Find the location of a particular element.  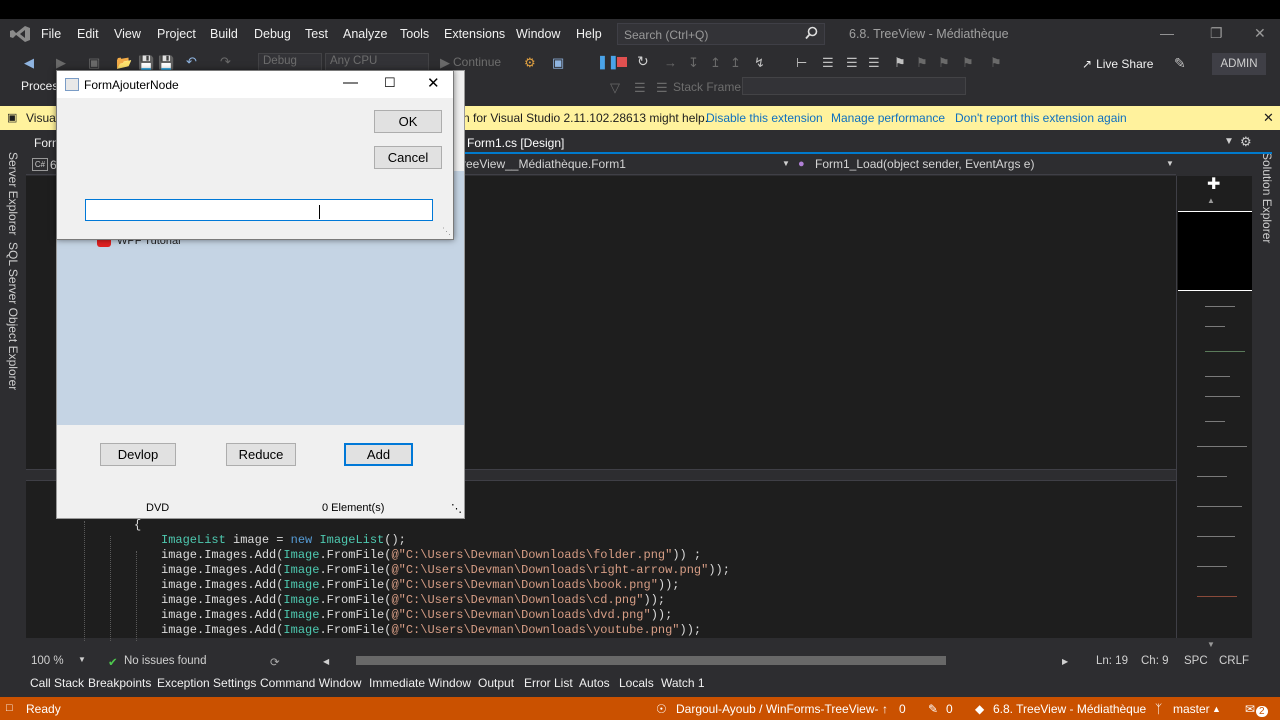

scroll-left-icon: ◀ is located at coordinates (326, 661).